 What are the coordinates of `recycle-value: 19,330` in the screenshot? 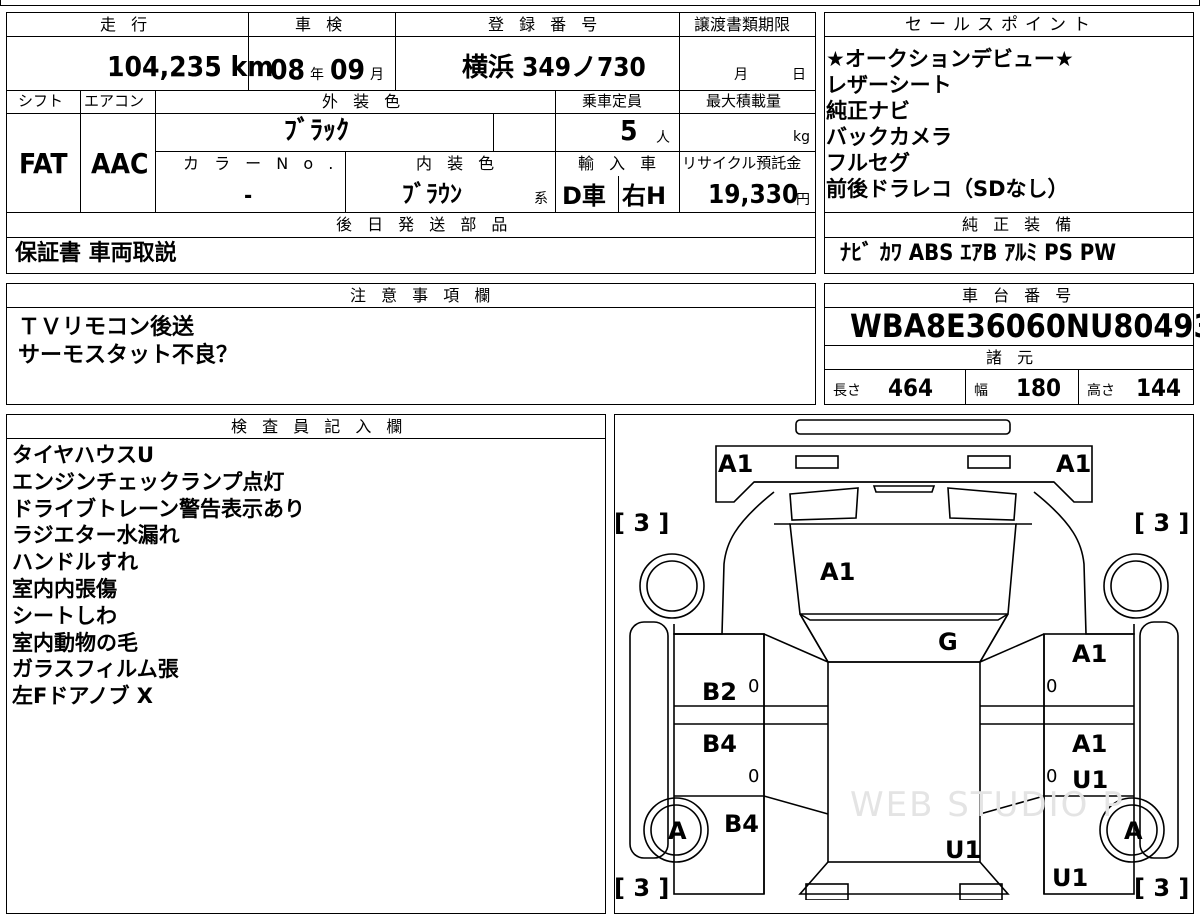 It's located at (753, 195).